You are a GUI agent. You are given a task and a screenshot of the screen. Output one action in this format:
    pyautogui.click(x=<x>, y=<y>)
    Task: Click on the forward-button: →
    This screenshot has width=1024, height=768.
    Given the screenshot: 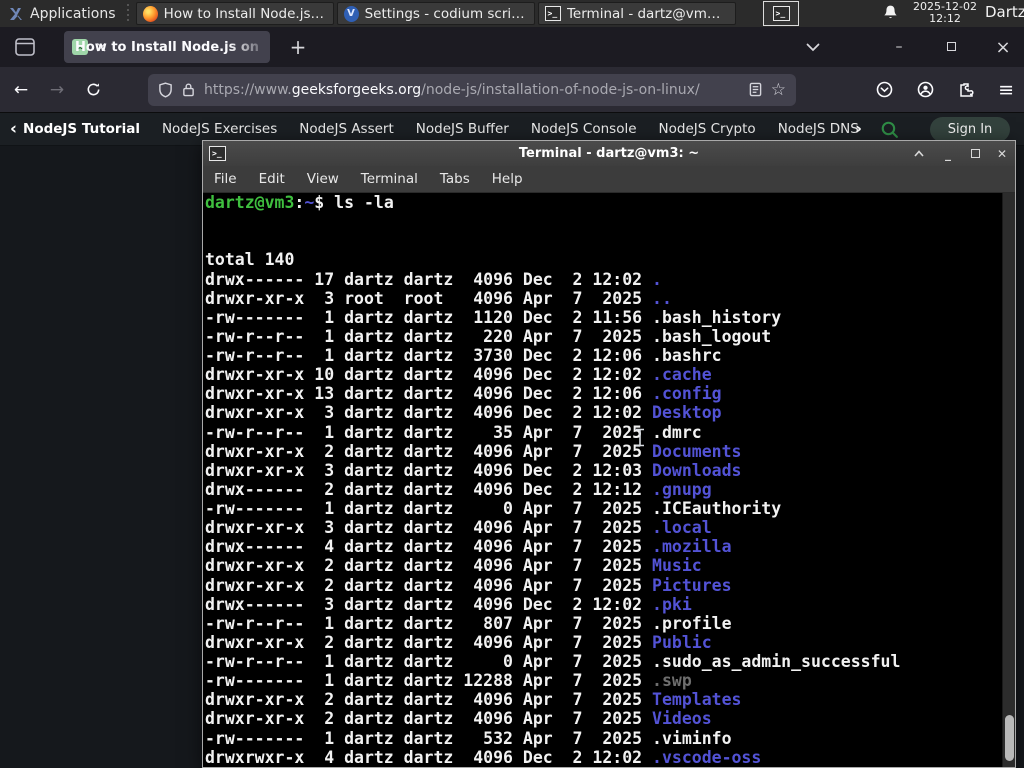 What is the action you would take?
    pyautogui.click(x=57, y=90)
    